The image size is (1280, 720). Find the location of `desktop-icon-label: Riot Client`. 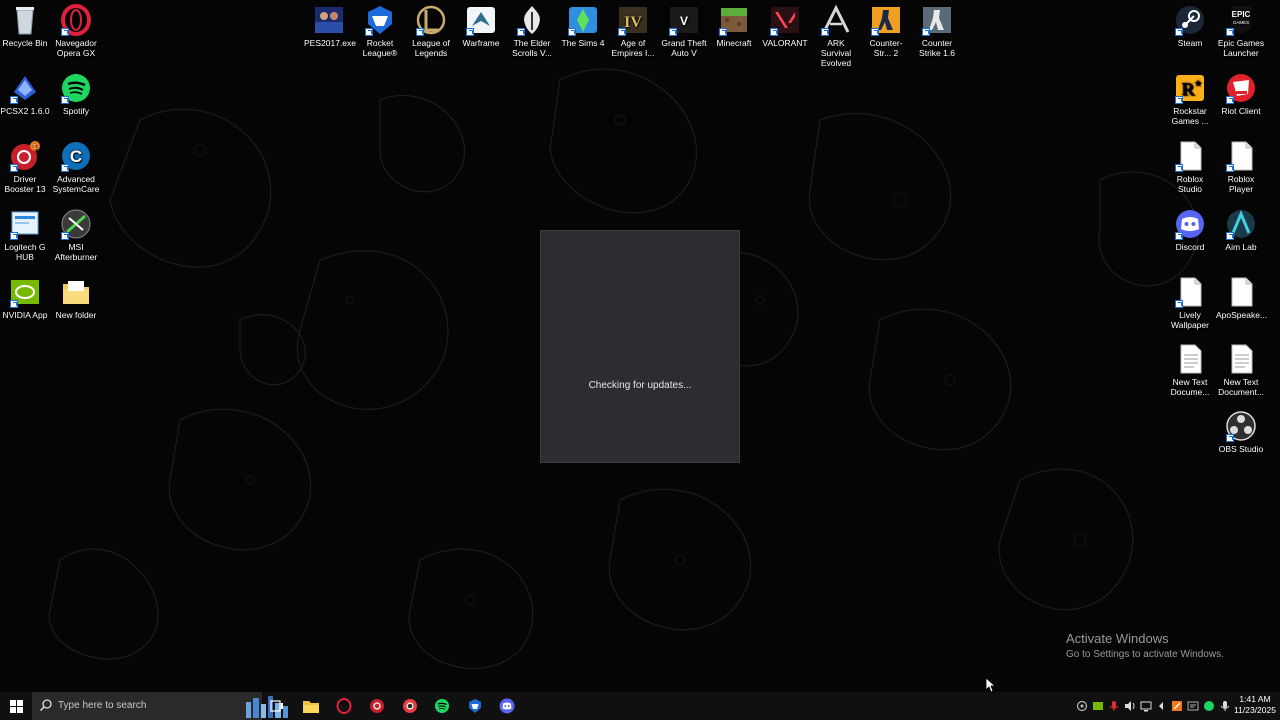

desktop-icon-label: Riot Client is located at coordinates (1241, 111).